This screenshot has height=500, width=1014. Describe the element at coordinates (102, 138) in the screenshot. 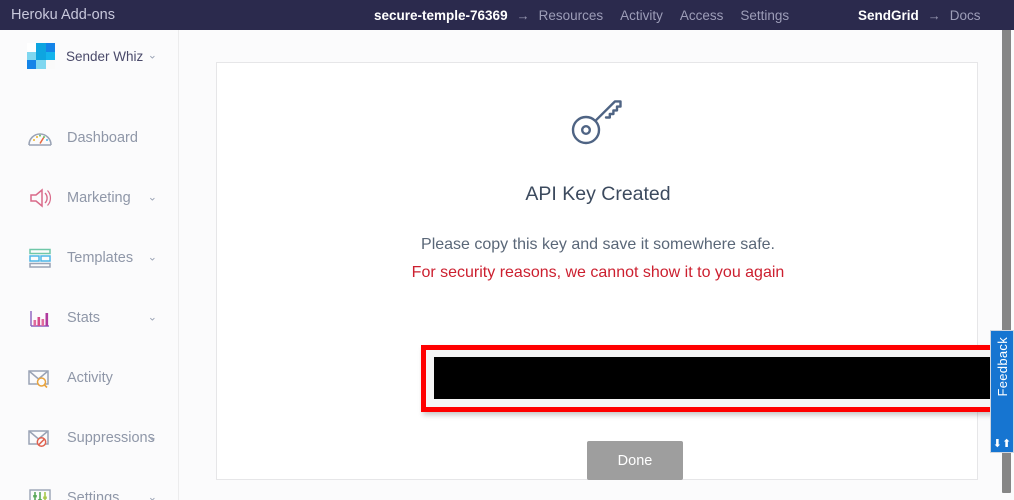

I see `sidebar-item-label-dashboard: Dashboard` at that location.